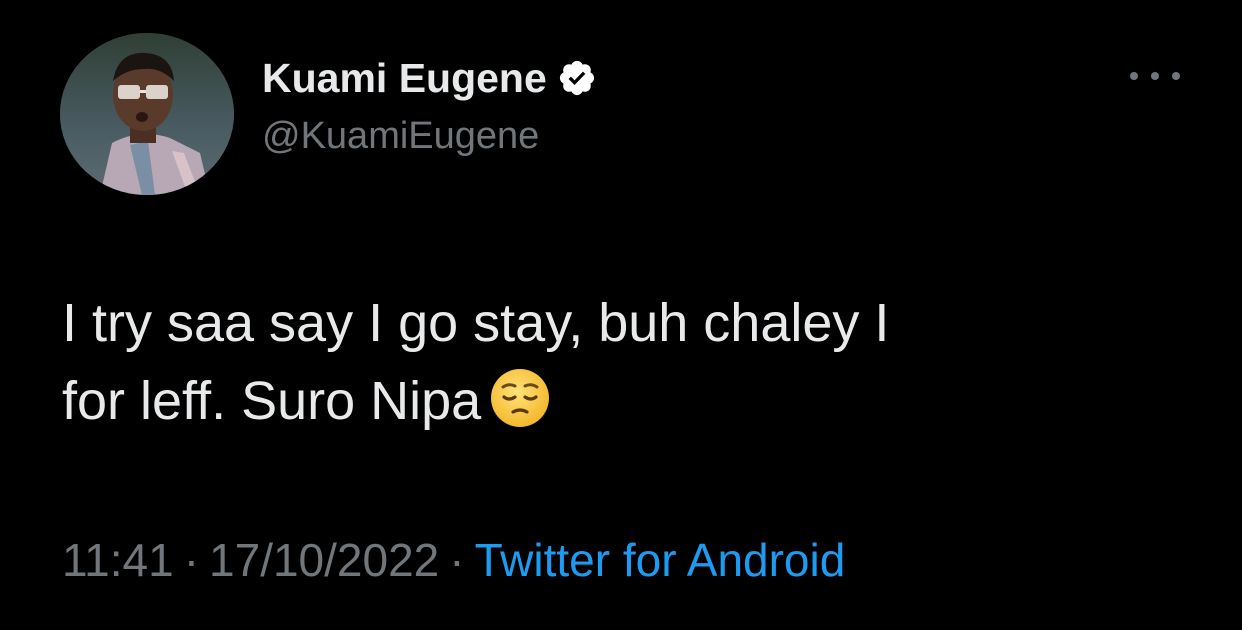 The image size is (1242, 630). I want to click on avatar-photo-icon, so click(147, 114).